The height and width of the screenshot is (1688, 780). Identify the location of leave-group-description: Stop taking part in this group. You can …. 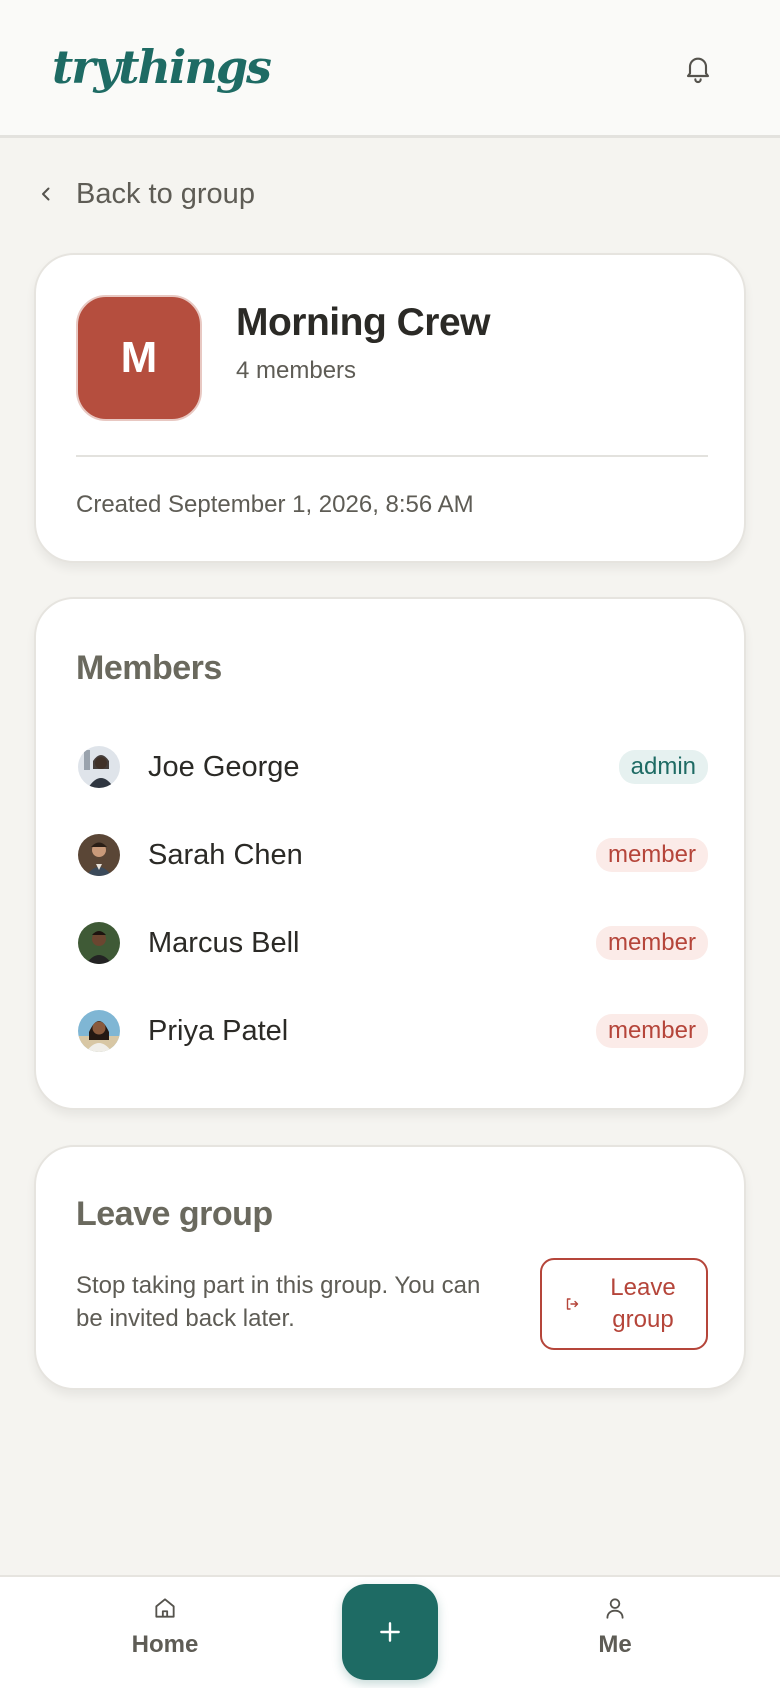
(278, 1302).